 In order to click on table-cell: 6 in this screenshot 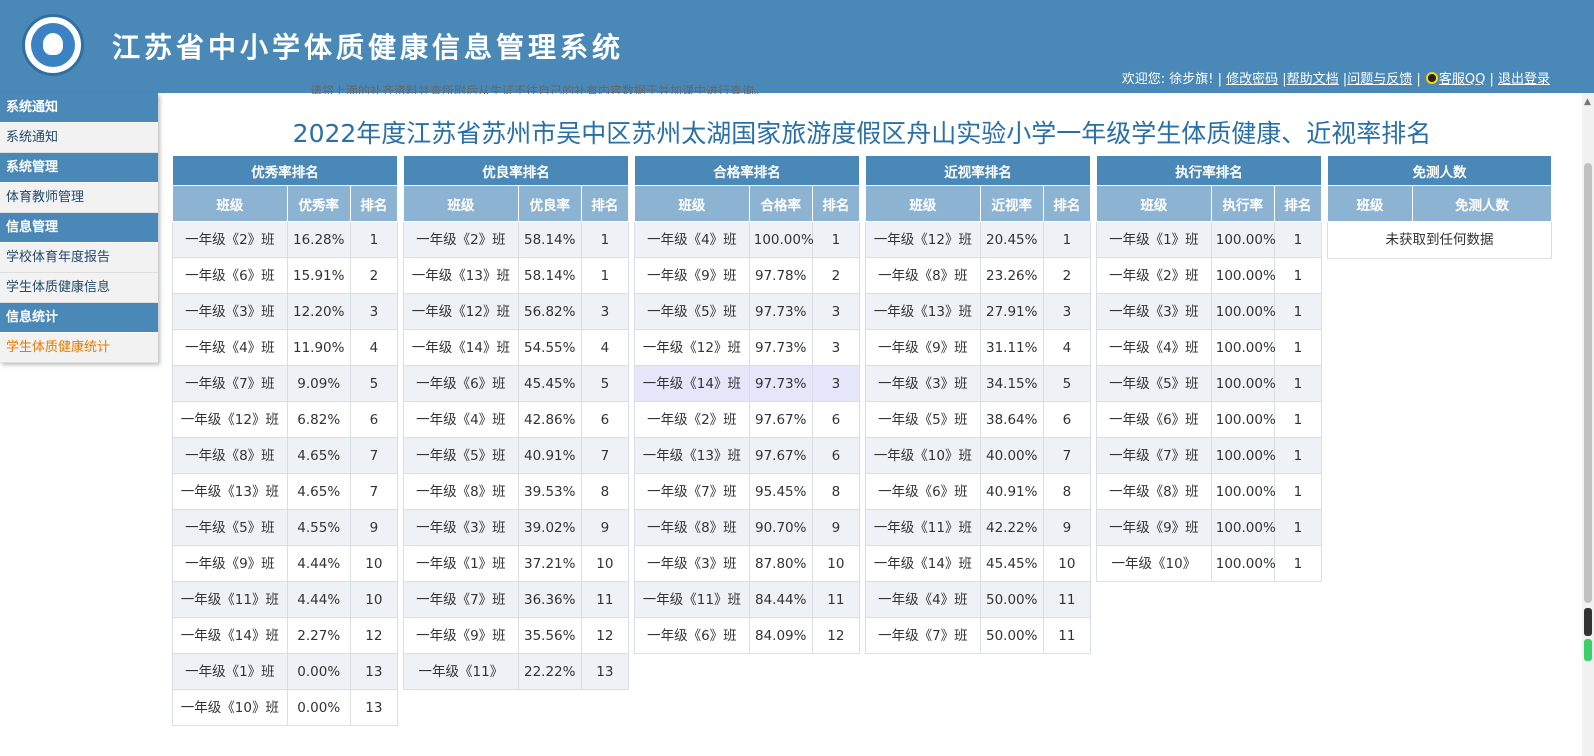, I will do `click(835, 419)`.